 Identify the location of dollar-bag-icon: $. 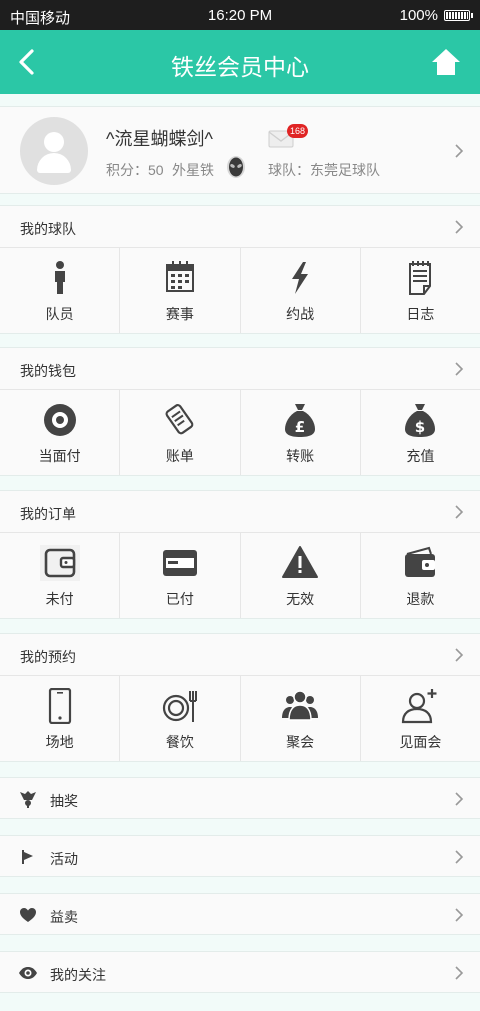
(420, 420).